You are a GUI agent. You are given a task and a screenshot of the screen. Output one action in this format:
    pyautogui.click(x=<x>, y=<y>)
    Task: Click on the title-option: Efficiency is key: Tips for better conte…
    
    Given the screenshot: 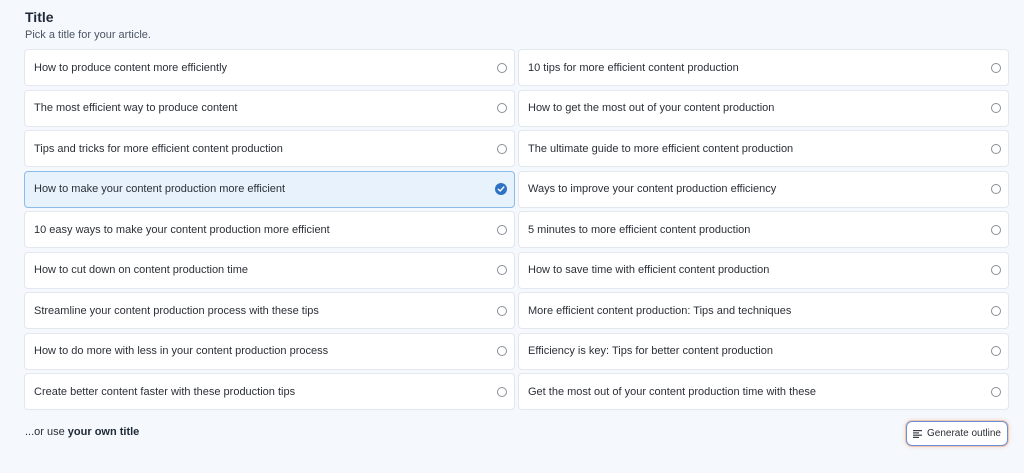 What is the action you would take?
    pyautogui.click(x=763, y=351)
    